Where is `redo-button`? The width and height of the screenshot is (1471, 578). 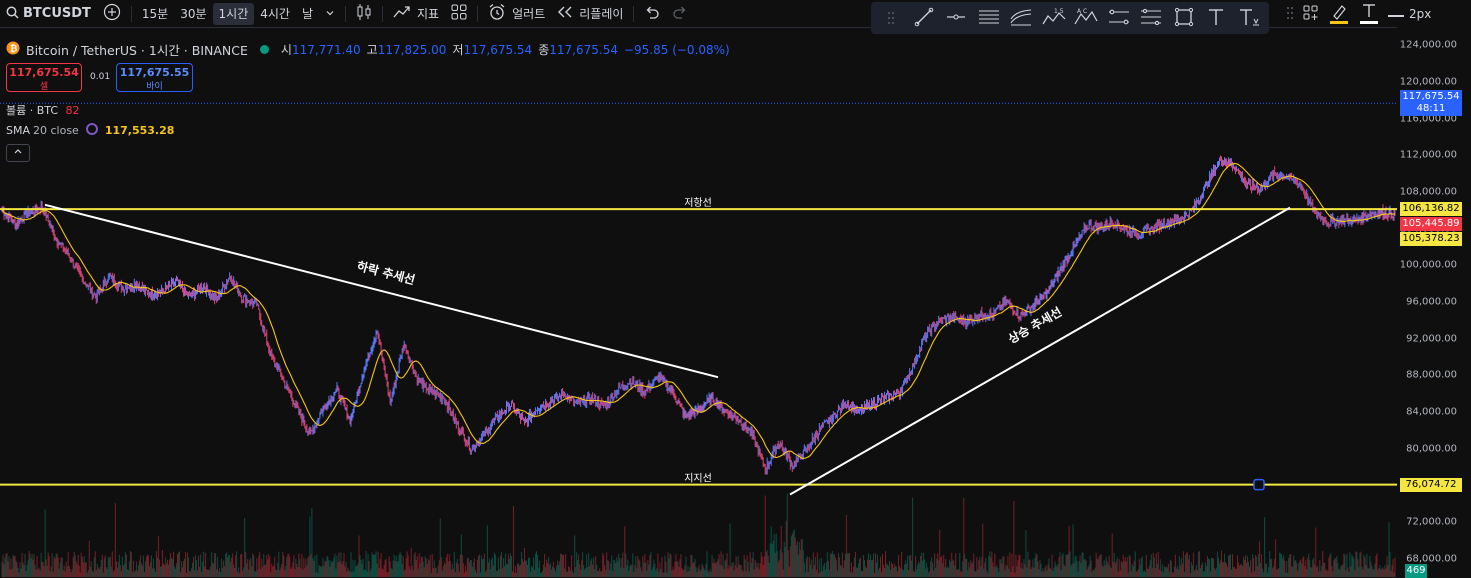
redo-button is located at coordinates (680, 13).